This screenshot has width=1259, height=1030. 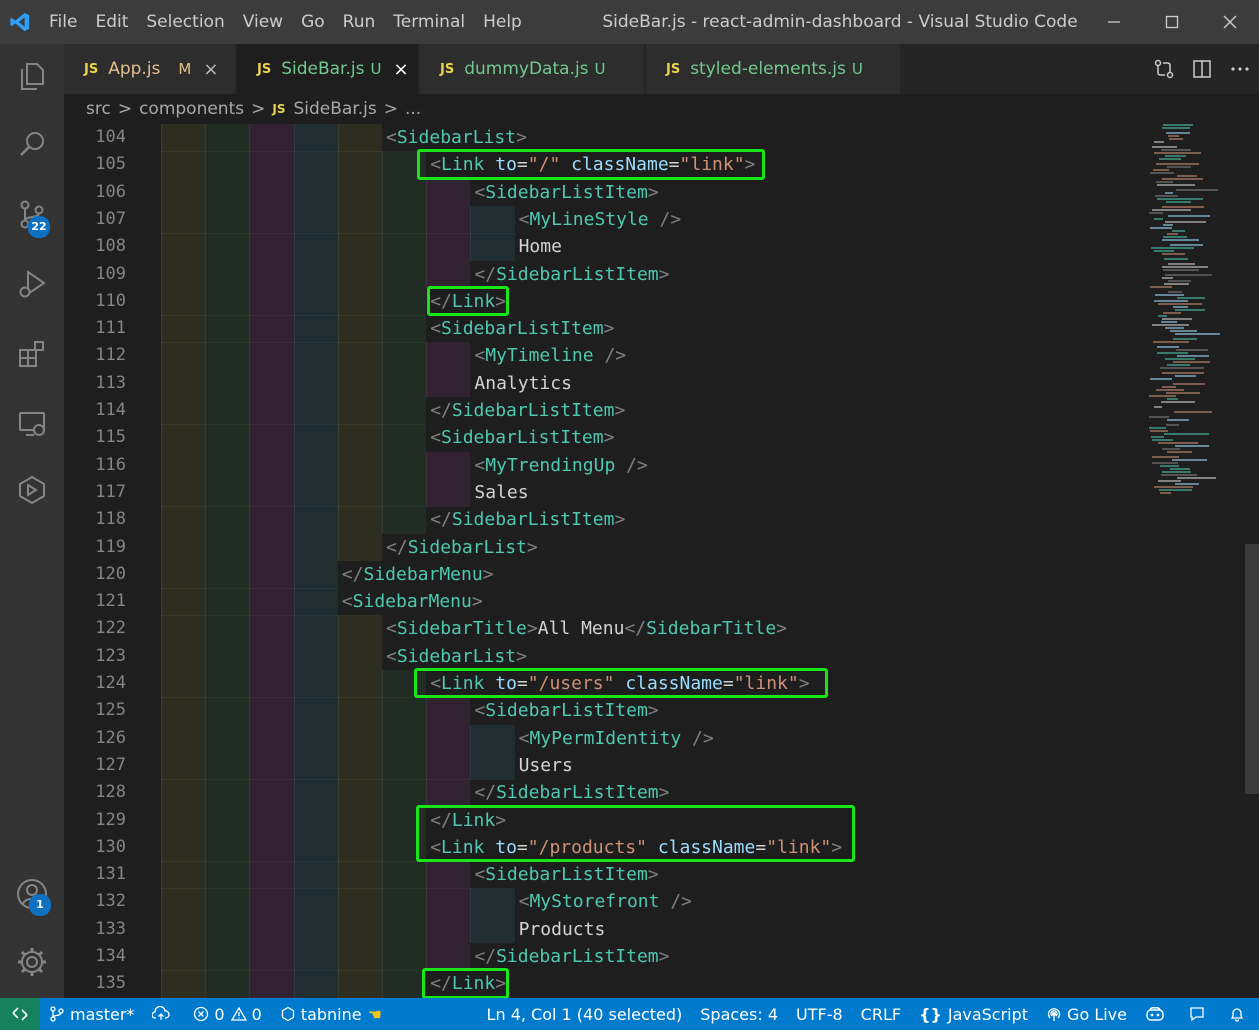 I want to click on code-line: <Link to="/users" className="link">, so click(x=619, y=683).